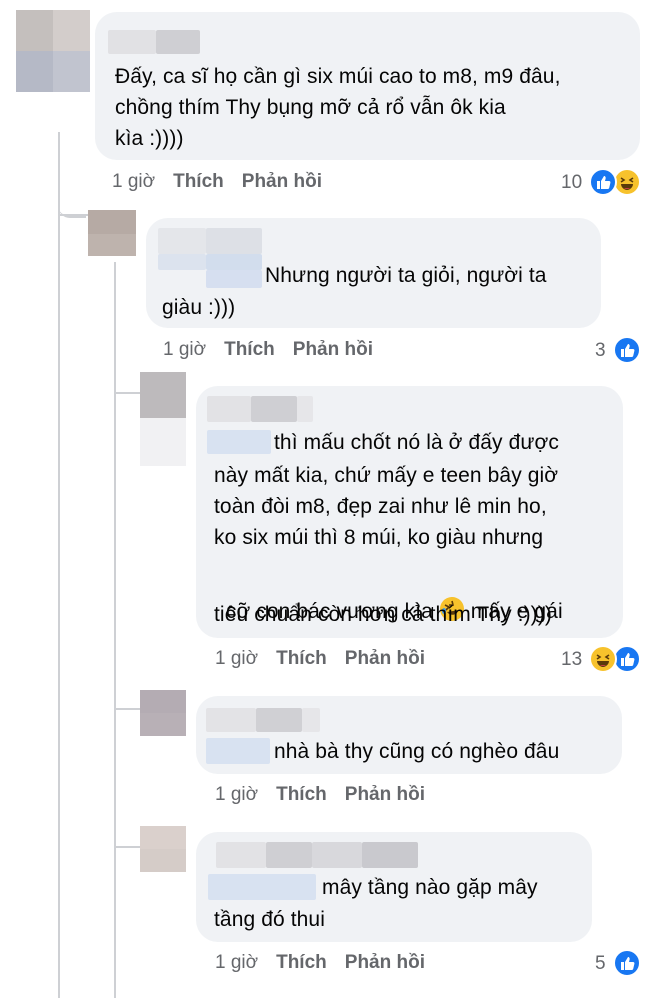 Image resolution: width=660 pixels, height=998 pixels. What do you see at coordinates (199, 307) in the screenshot?
I see `comment-text: giàu :)))` at bounding box center [199, 307].